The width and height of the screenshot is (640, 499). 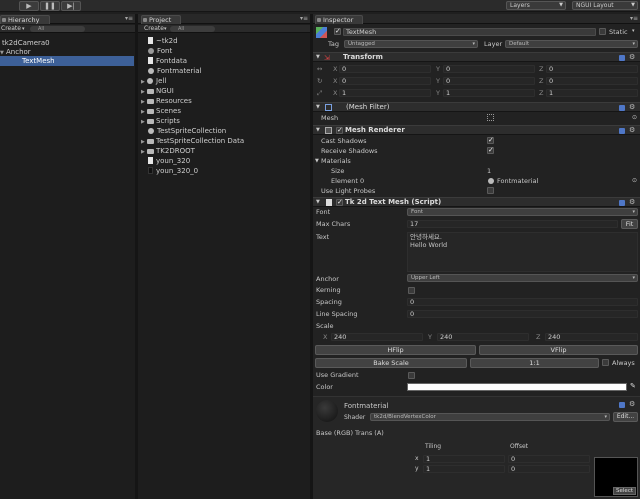 I want to click on rotation-z: 0, so click(x=592, y=81).